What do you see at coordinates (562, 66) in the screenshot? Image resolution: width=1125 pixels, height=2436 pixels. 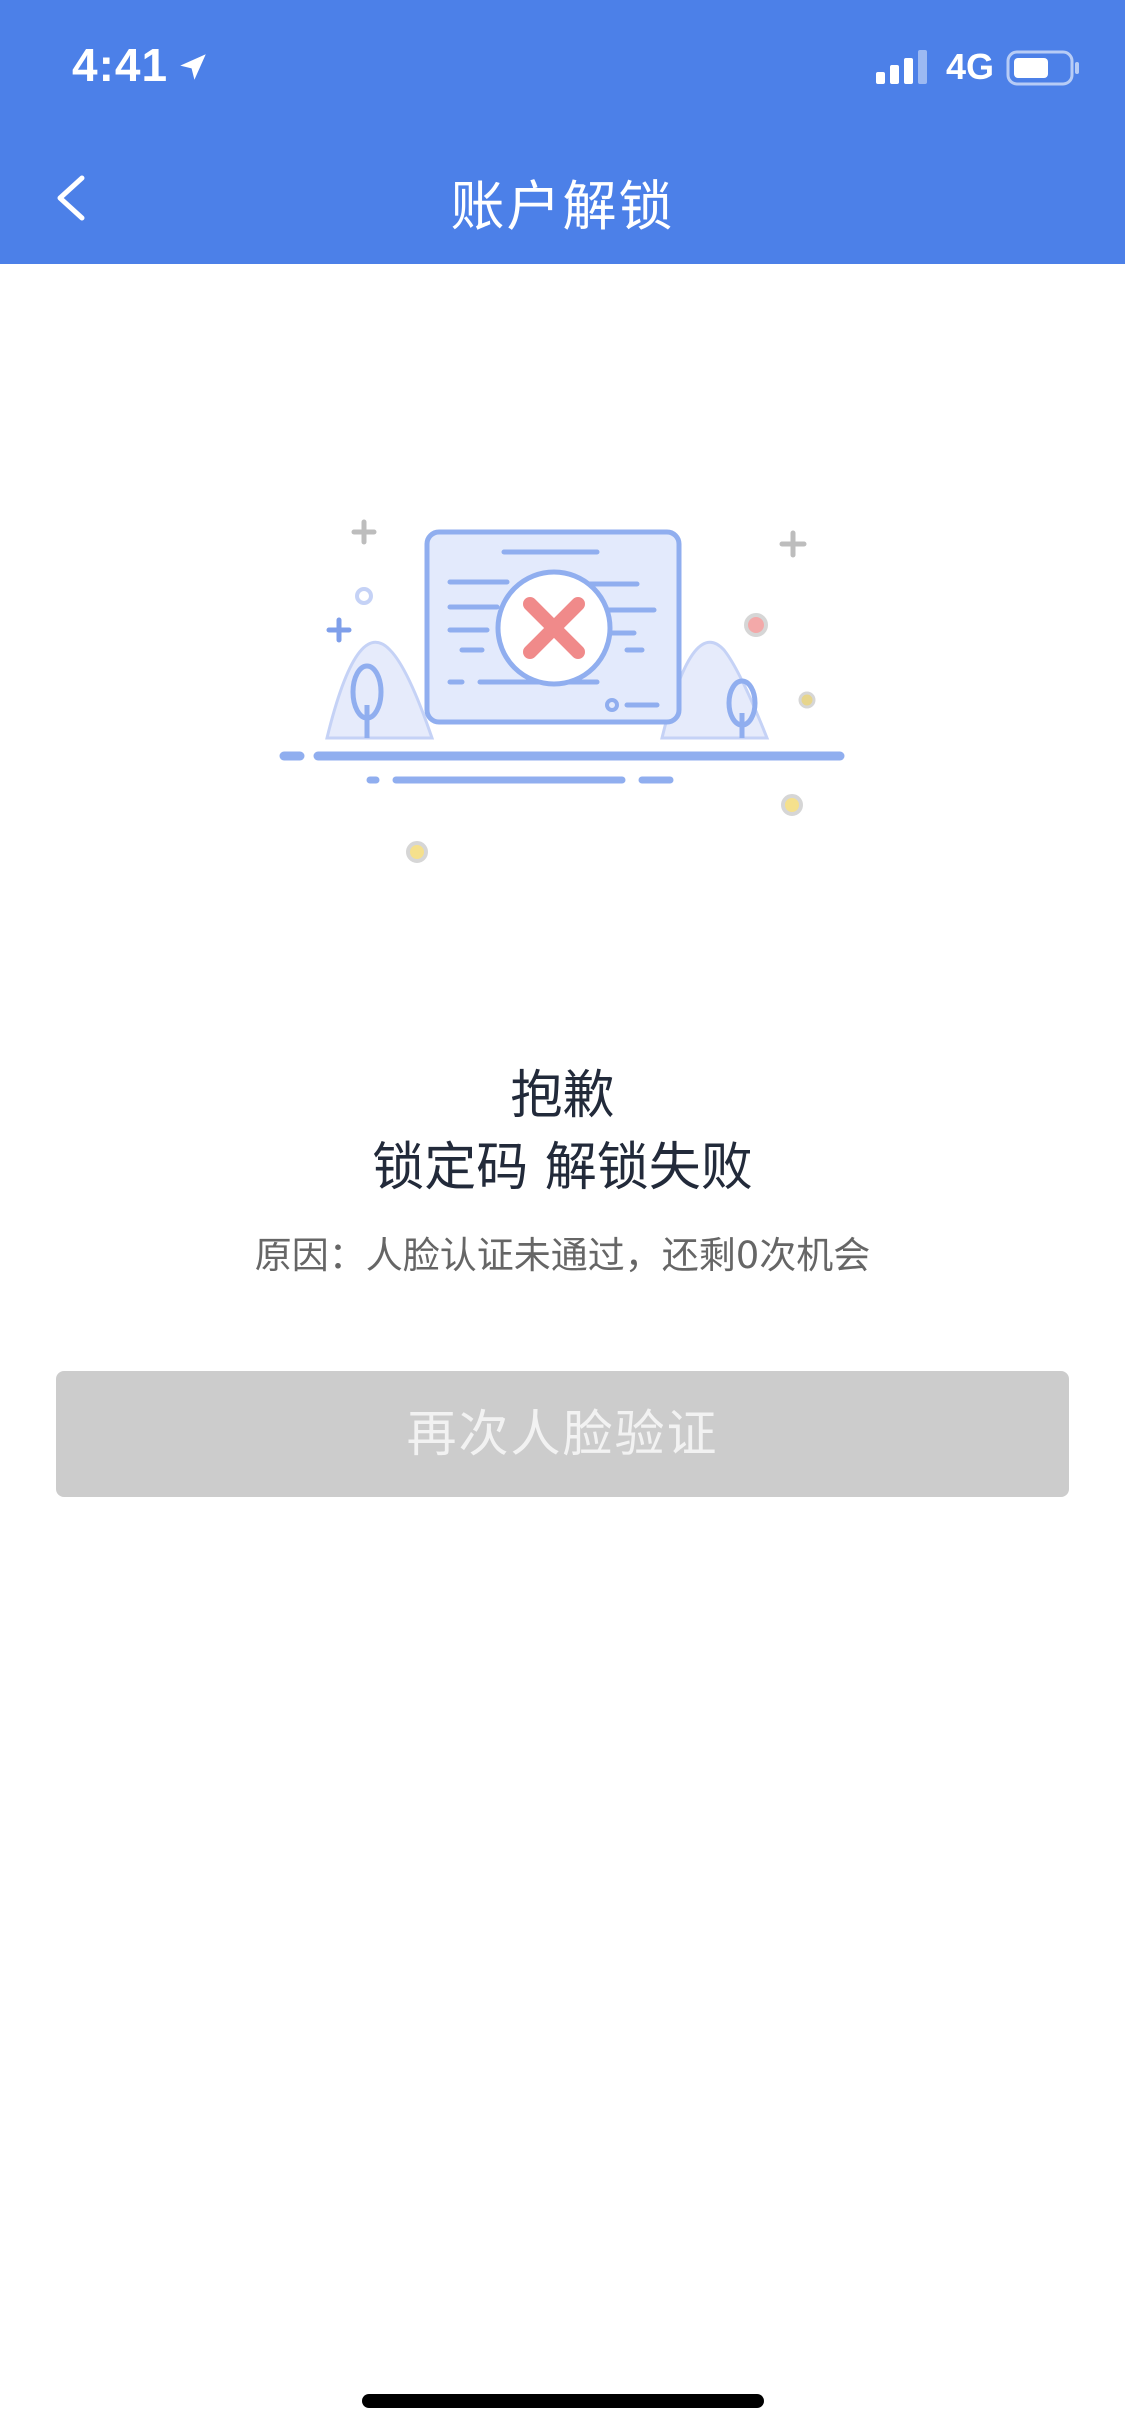 I see `status-bar: 4:41 4G` at bounding box center [562, 66].